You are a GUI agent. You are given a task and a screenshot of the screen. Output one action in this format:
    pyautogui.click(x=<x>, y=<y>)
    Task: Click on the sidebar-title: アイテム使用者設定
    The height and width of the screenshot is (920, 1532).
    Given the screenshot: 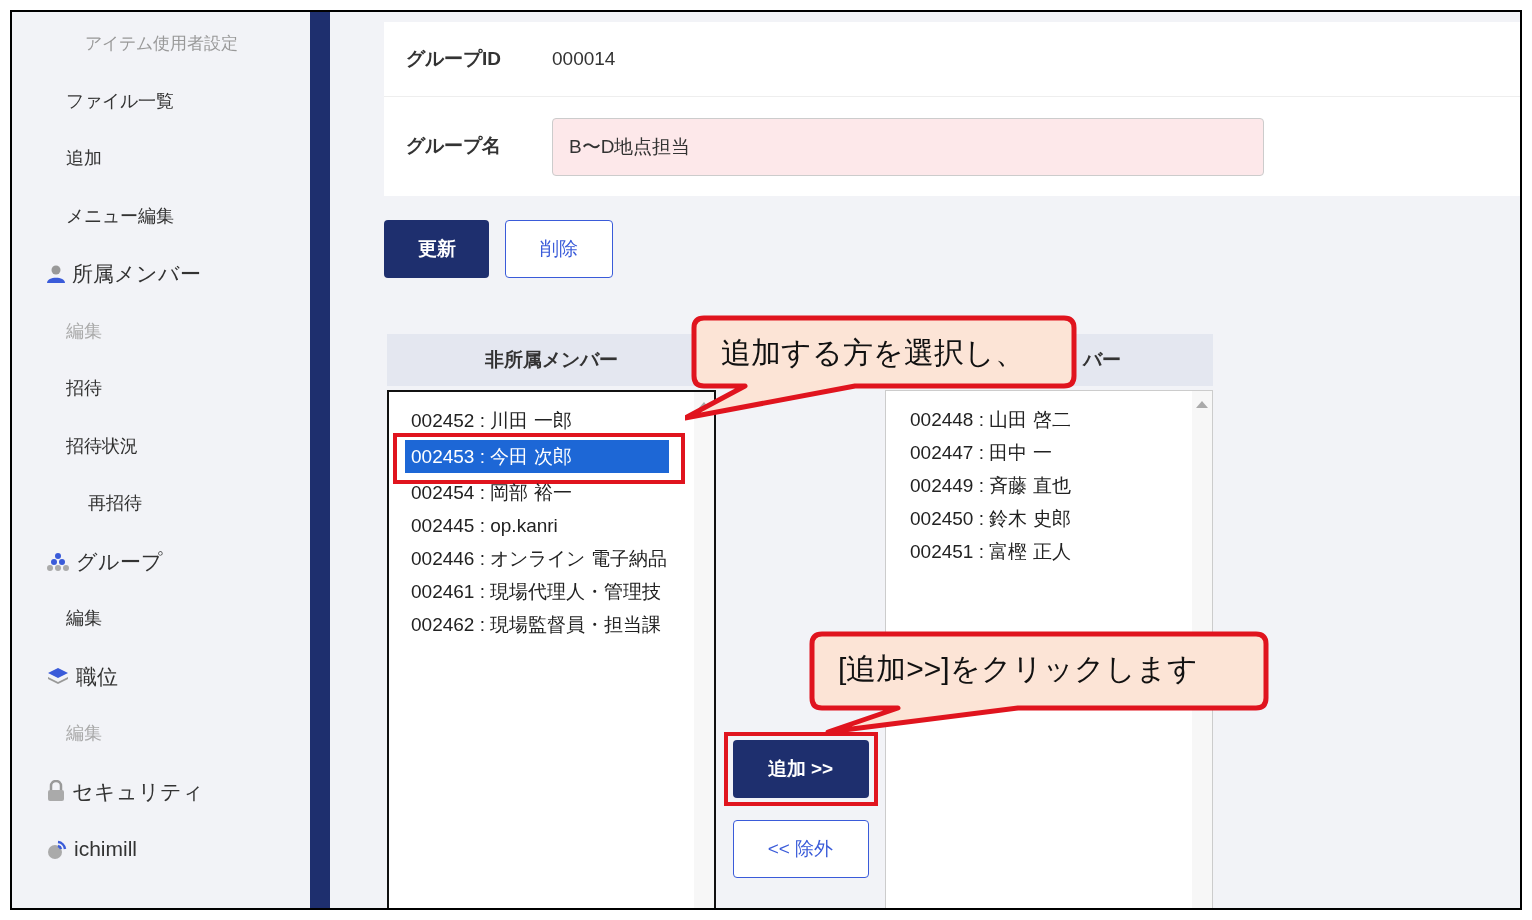 What is the action you would take?
    pyautogui.click(x=161, y=44)
    